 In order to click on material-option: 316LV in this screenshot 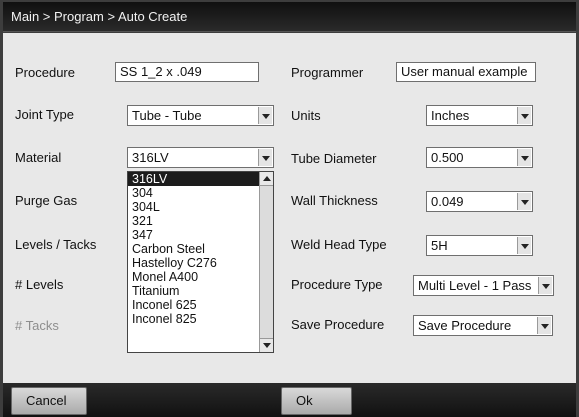, I will do `click(200, 179)`.